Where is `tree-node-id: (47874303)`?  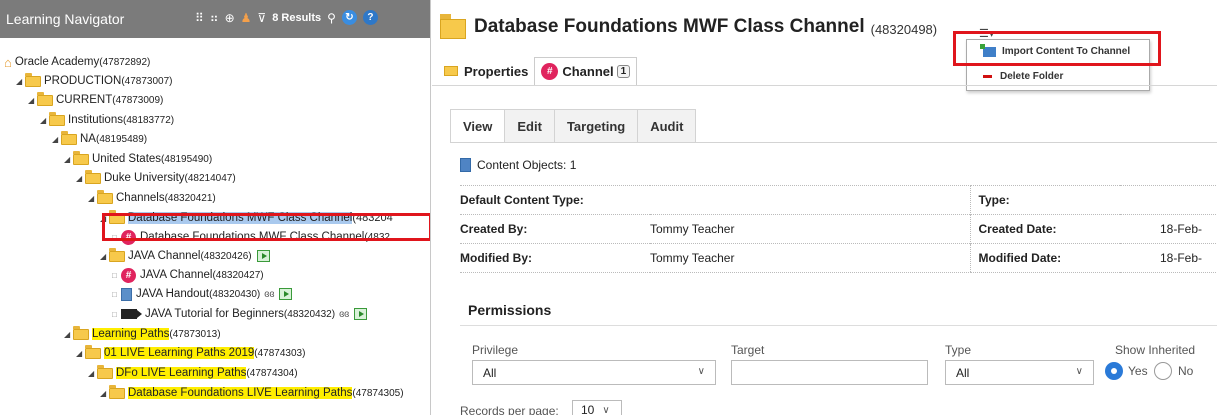 tree-node-id: (47874303) is located at coordinates (280, 353).